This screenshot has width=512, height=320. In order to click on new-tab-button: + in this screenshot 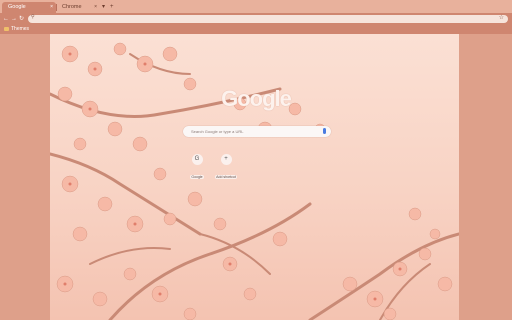, I will do `click(112, 7)`.